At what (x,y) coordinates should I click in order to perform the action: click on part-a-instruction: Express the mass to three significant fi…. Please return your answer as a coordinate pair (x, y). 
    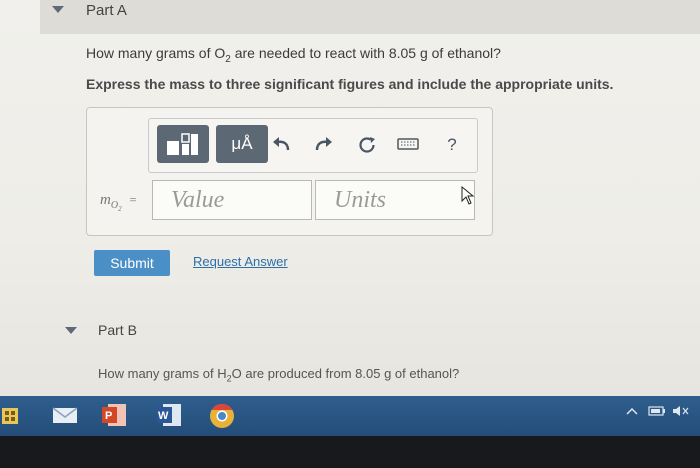
    Looking at the image, I should click on (350, 84).